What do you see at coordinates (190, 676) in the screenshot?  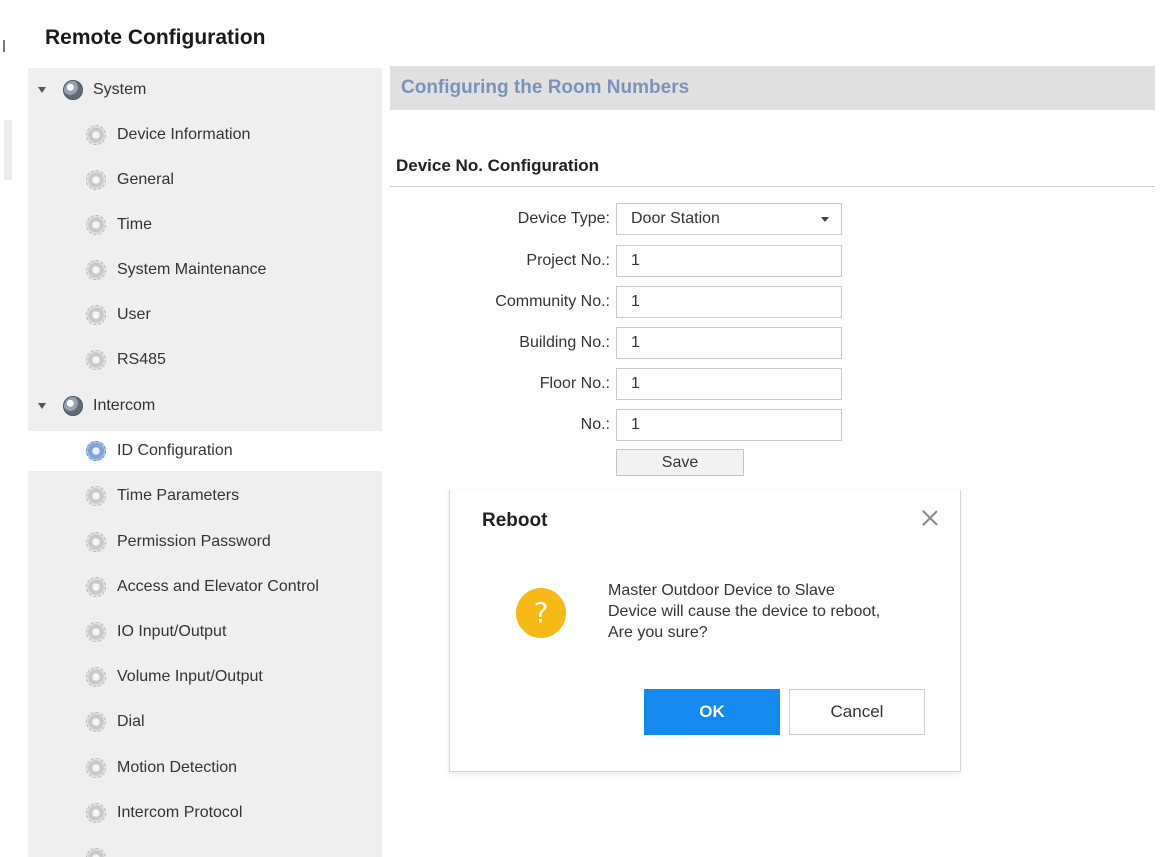 I see `sidebar-item-label: Volume Input/Output` at bounding box center [190, 676].